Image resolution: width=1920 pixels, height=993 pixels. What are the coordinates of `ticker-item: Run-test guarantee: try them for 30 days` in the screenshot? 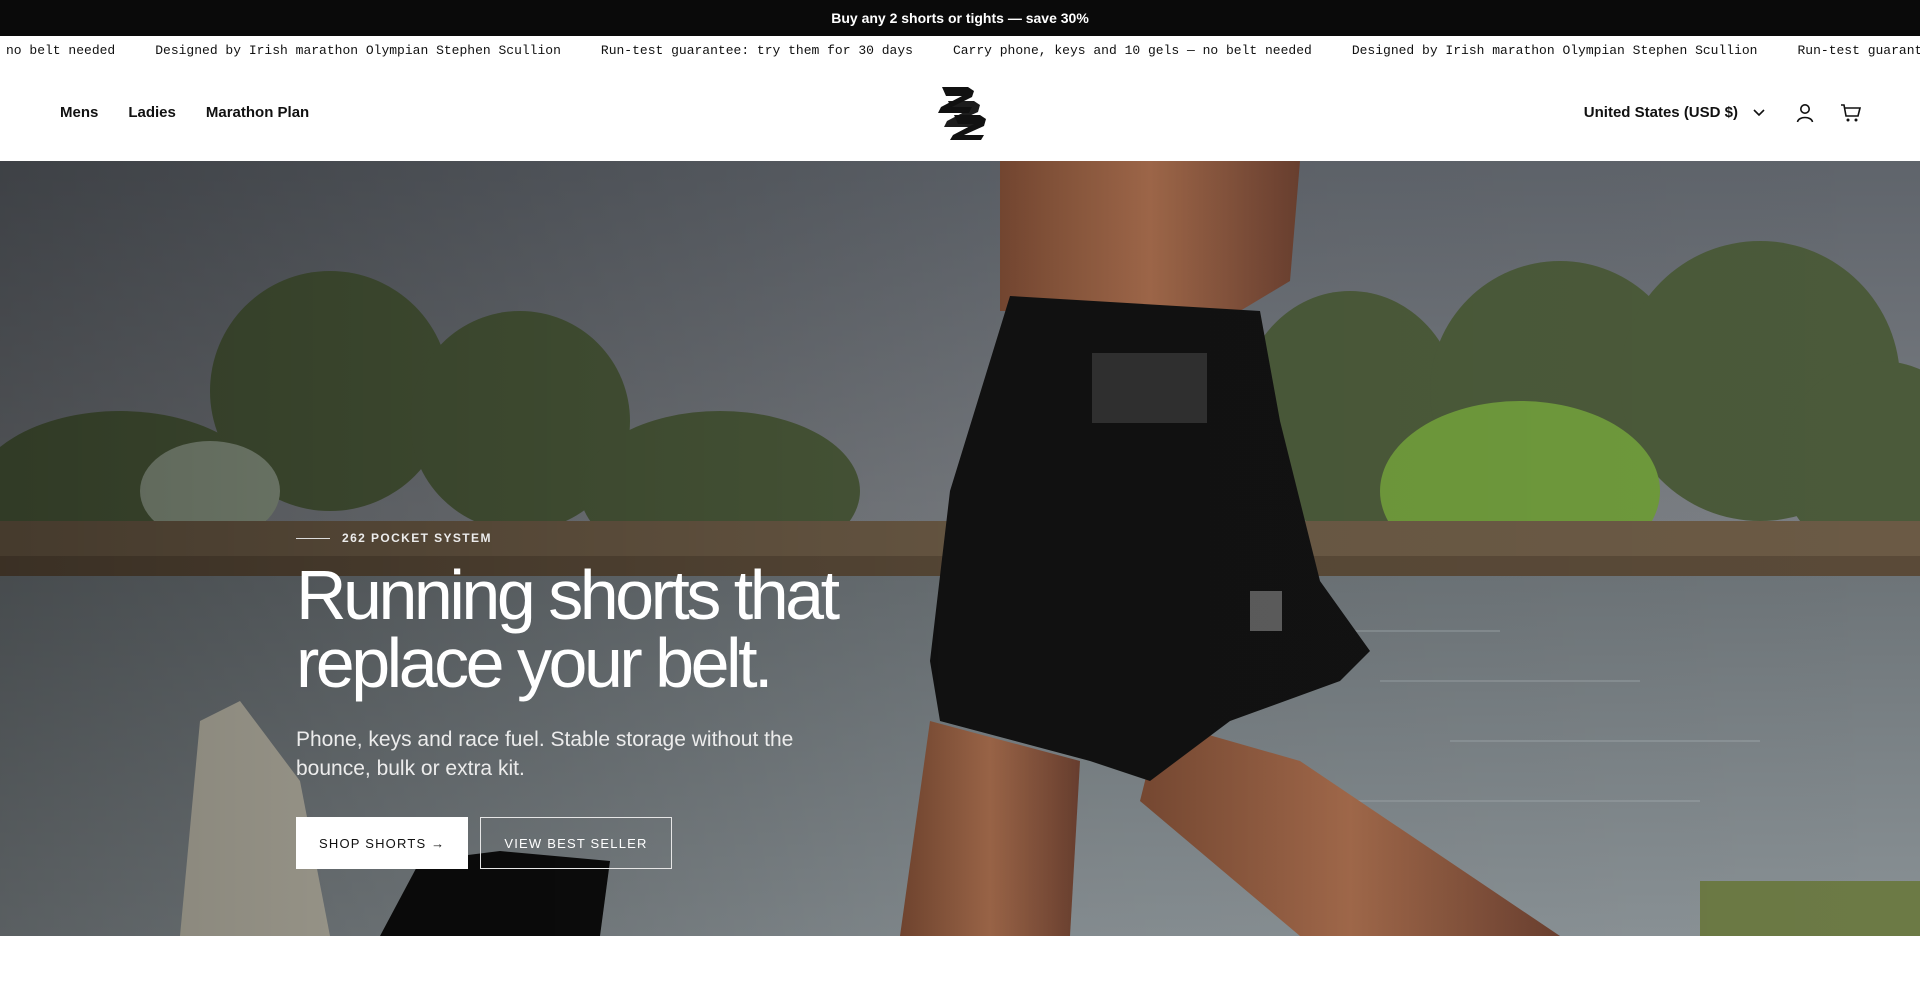 It's located at (756, 50).